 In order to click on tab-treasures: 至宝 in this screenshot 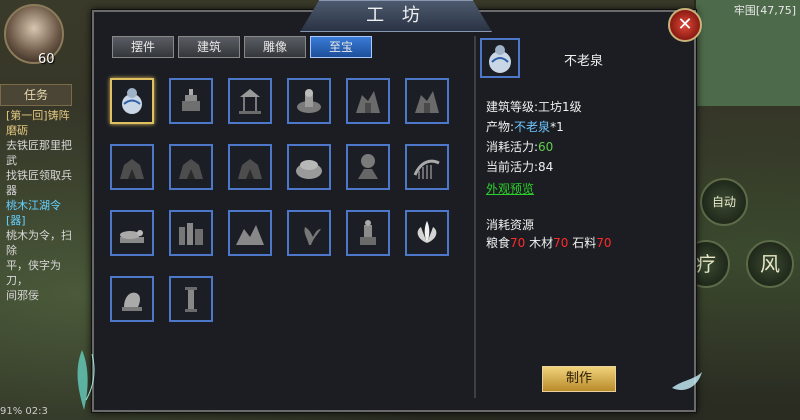, I will do `click(341, 47)`.